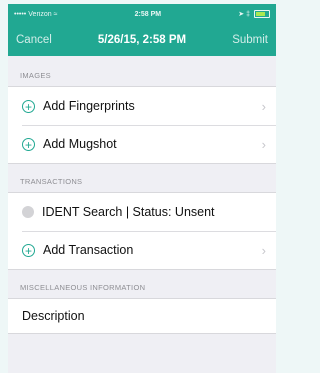 This screenshot has width=320, height=373. I want to click on misc-group: Description, so click(142, 316).